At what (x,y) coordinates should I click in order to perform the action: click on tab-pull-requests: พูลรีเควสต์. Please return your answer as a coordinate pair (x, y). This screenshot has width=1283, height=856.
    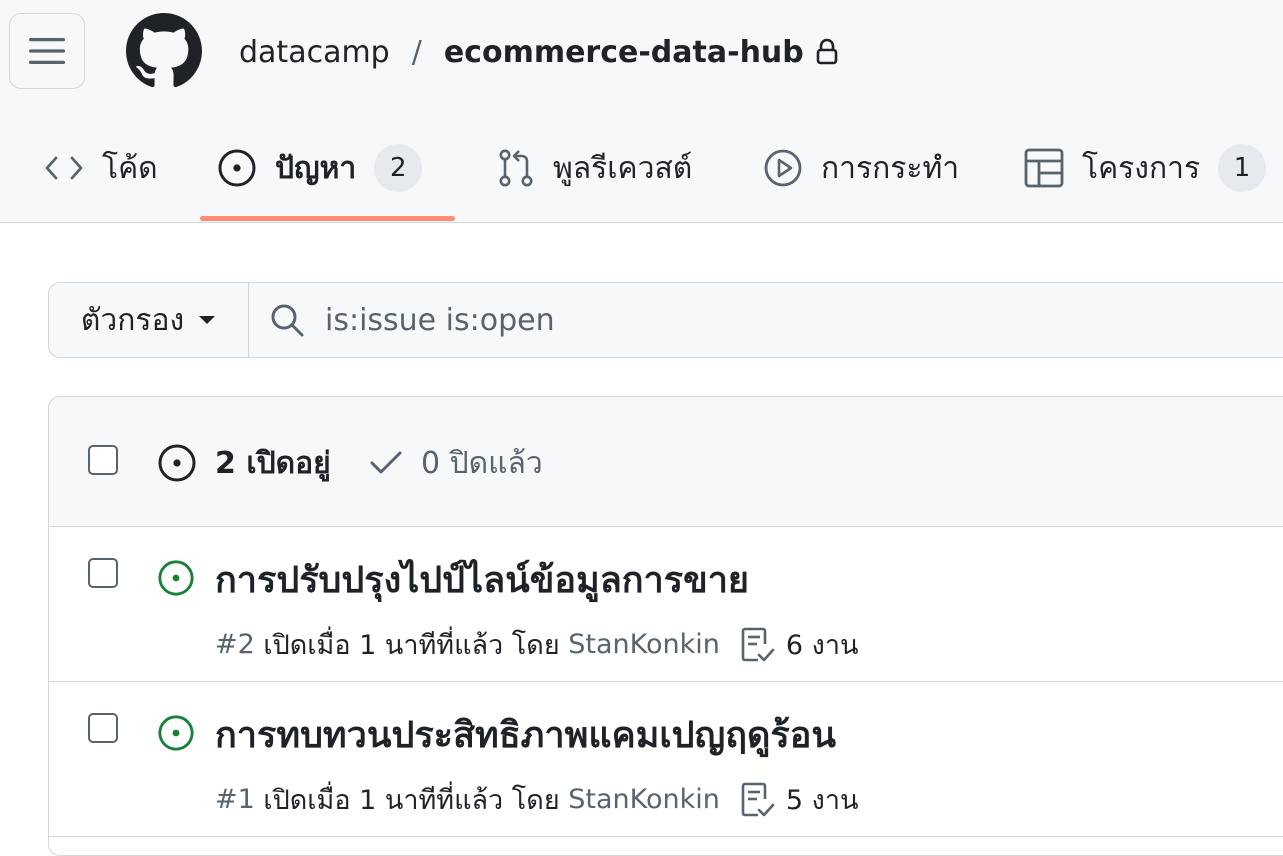
    Looking at the image, I should click on (594, 168).